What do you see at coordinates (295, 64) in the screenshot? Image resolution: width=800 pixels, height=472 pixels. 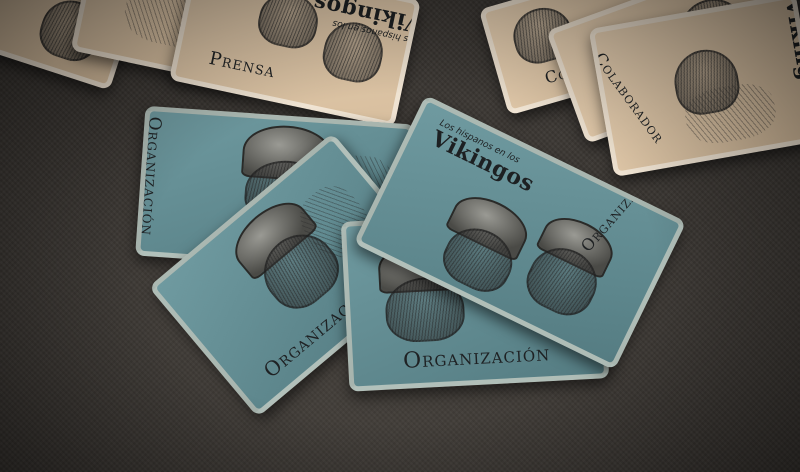 I see `badge-card-prensa: Los hispanos en los Vikingos Prensa` at bounding box center [295, 64].